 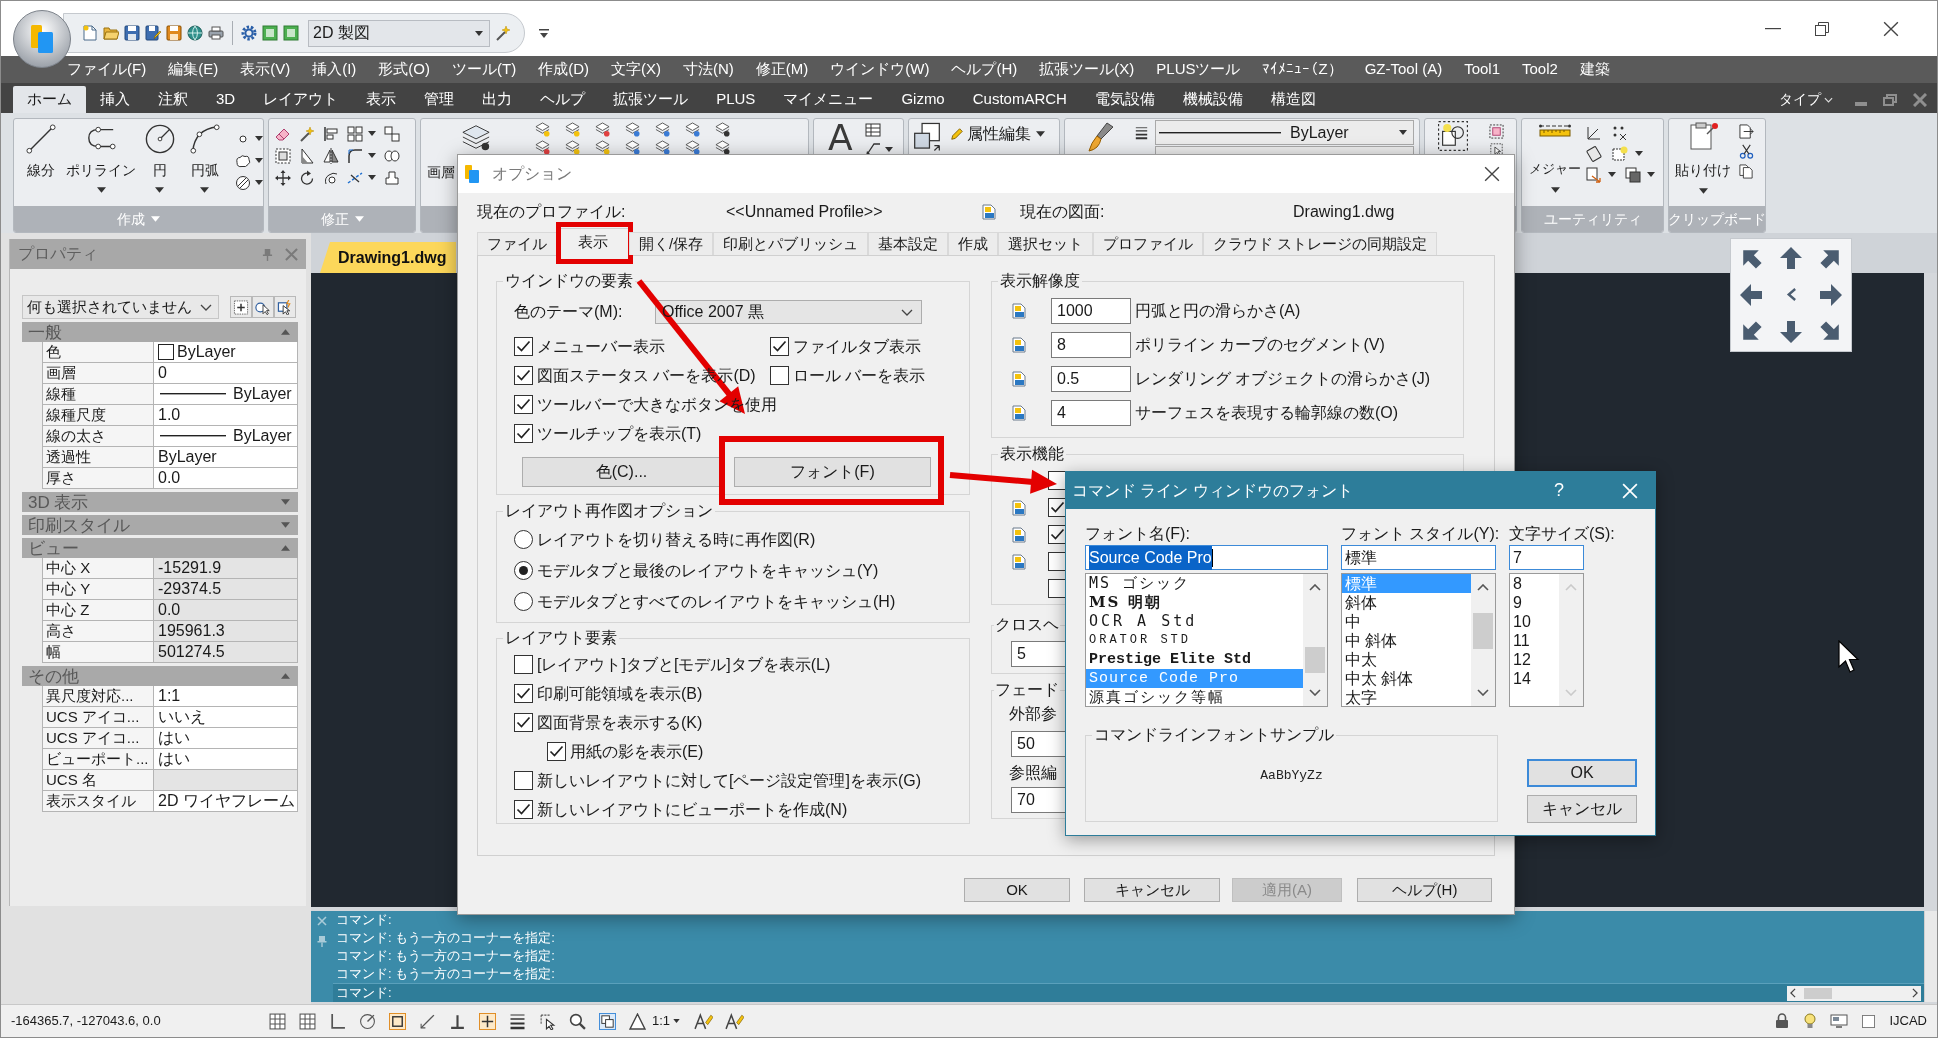 I want to click on ribbon-button: 円弧, so click(x=204, y=164).